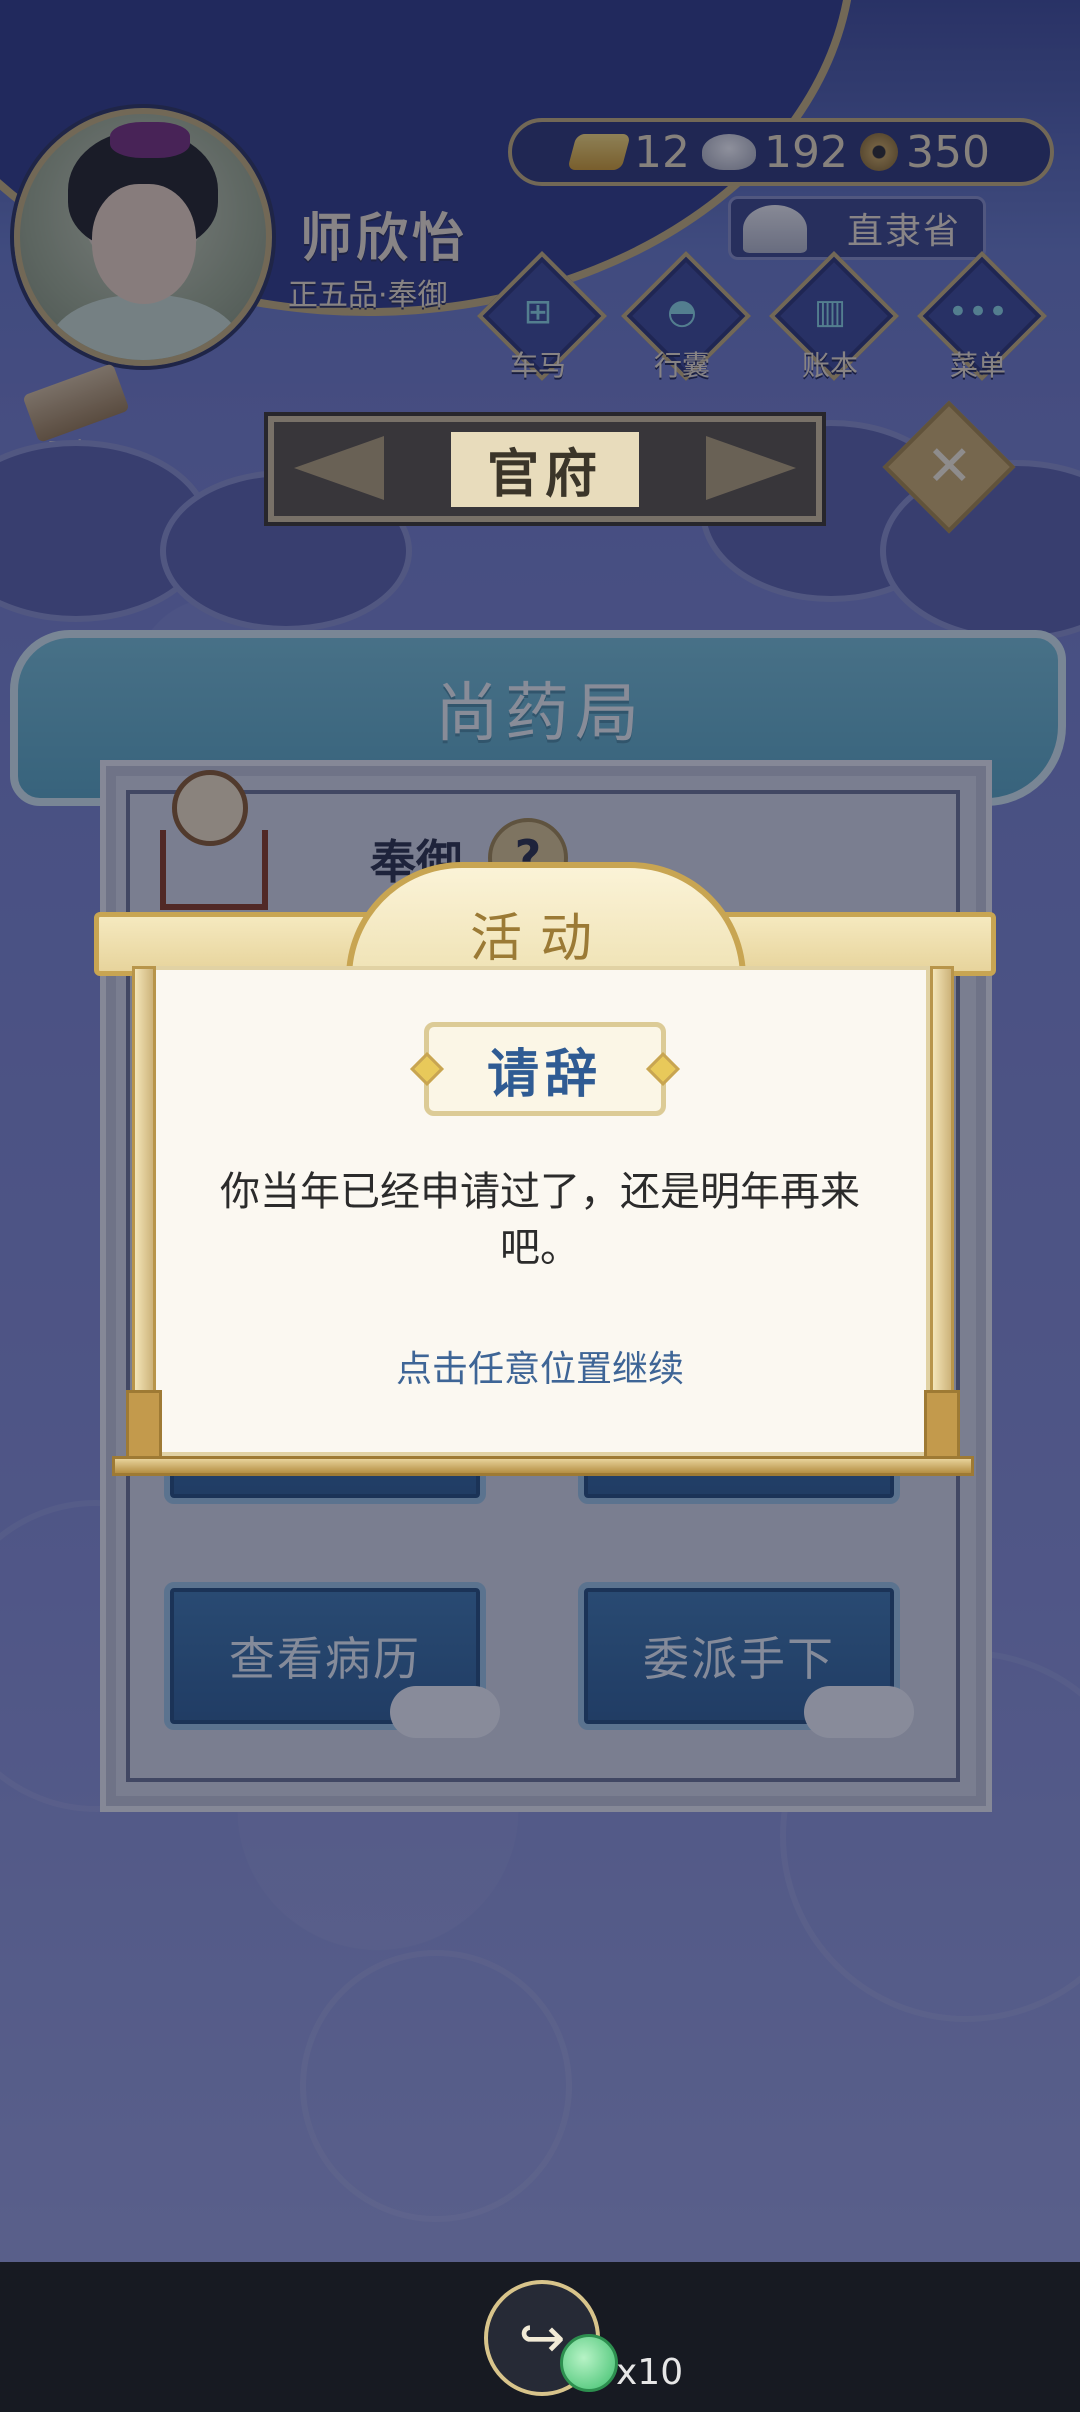 The height and width of the screenshot is (2412, 1080). I want to click on resignation-tag-label: 请辞, so click(544, 1074).